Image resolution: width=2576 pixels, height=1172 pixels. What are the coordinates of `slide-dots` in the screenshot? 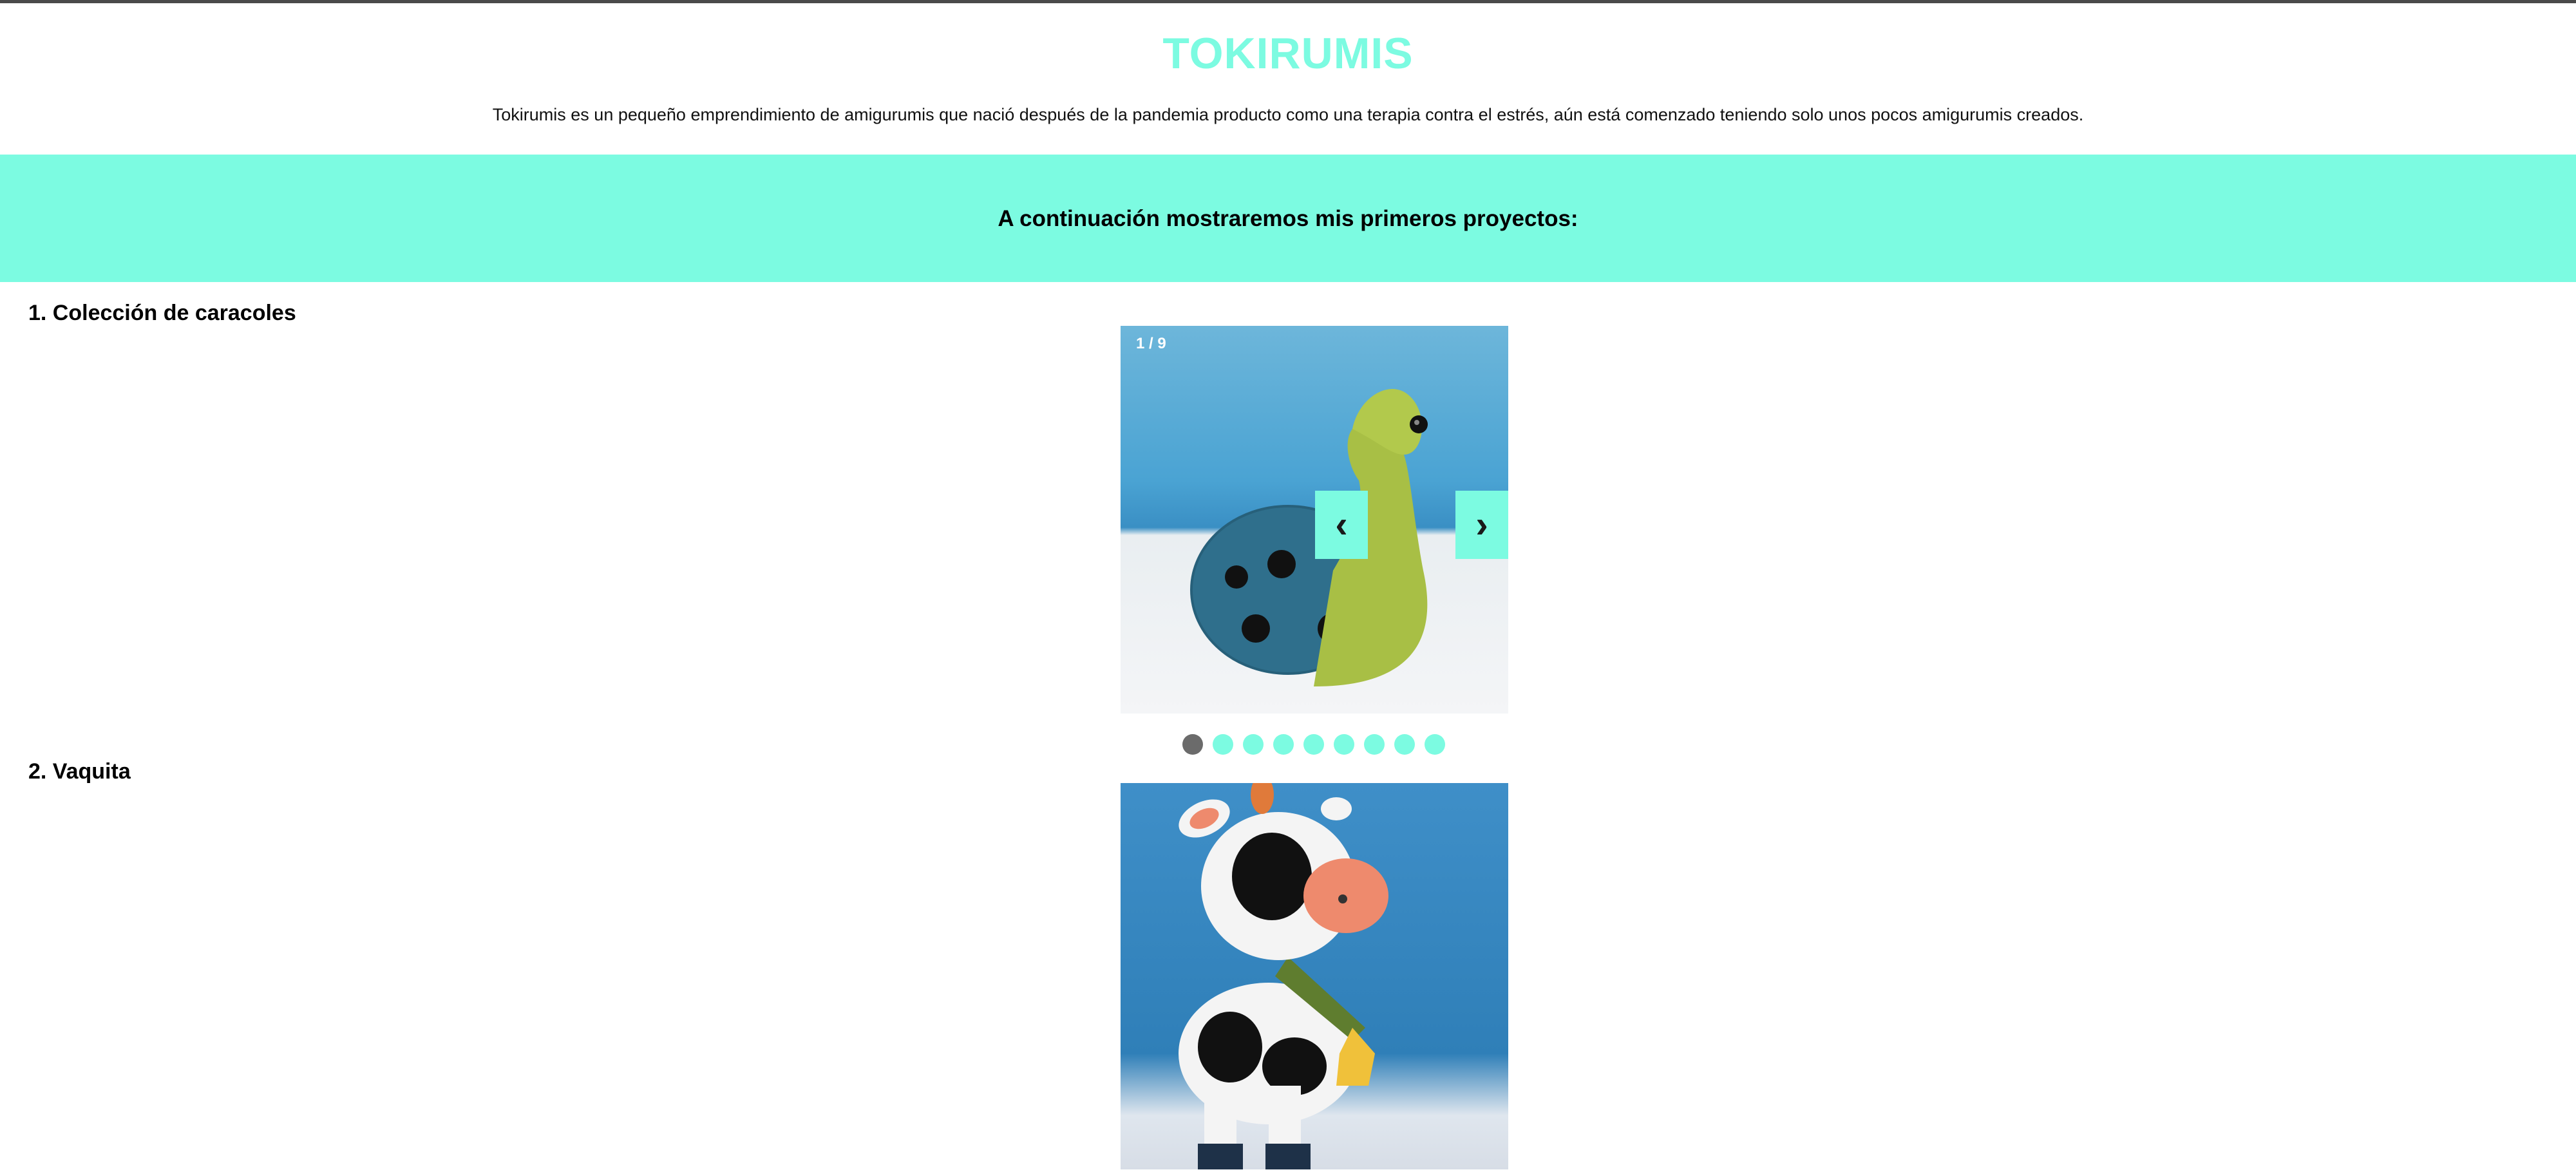 It's located at (1314, 745).